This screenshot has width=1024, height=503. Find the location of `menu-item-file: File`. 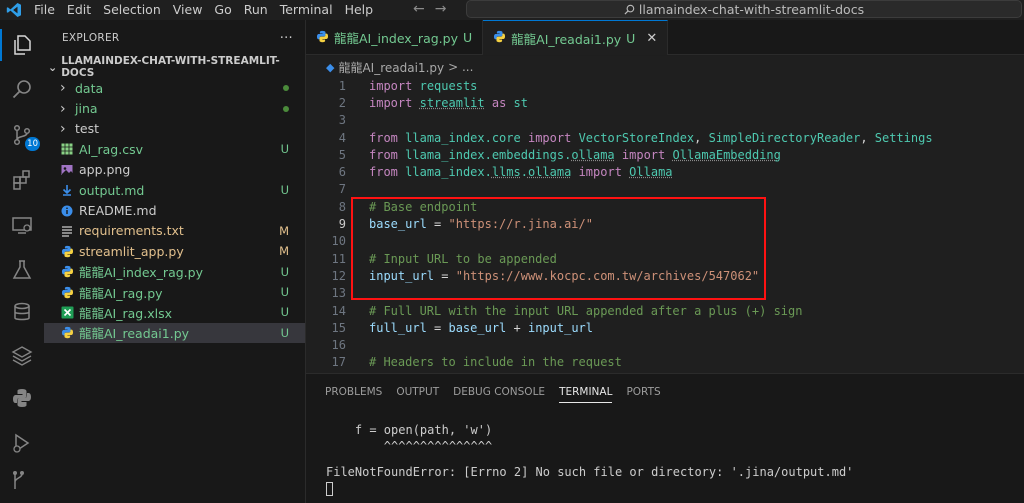

menu-item-file: File is located at coordinates (44, 10).